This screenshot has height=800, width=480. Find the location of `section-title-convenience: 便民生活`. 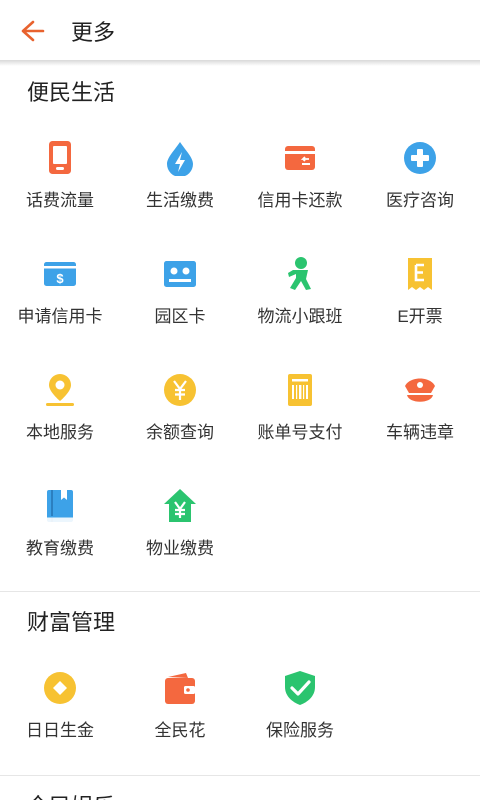

section-title-convenience: 便民生活 is located at coordinates (71, 92).